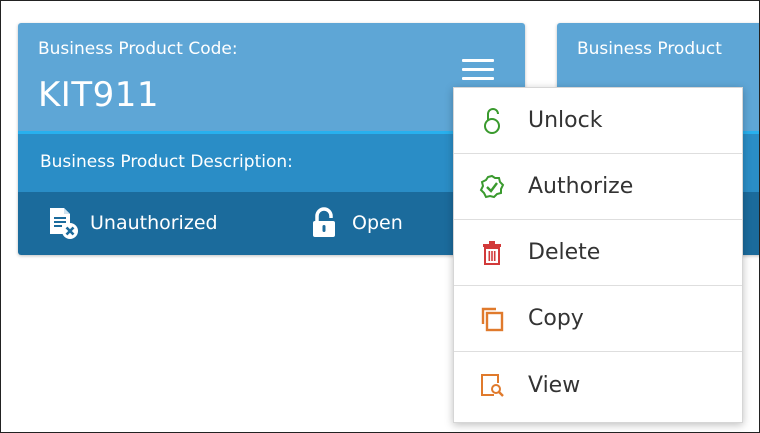  Describe the element at coordinates (598, 385) in the screenshot. I see `menu-item-view: View` at that location.